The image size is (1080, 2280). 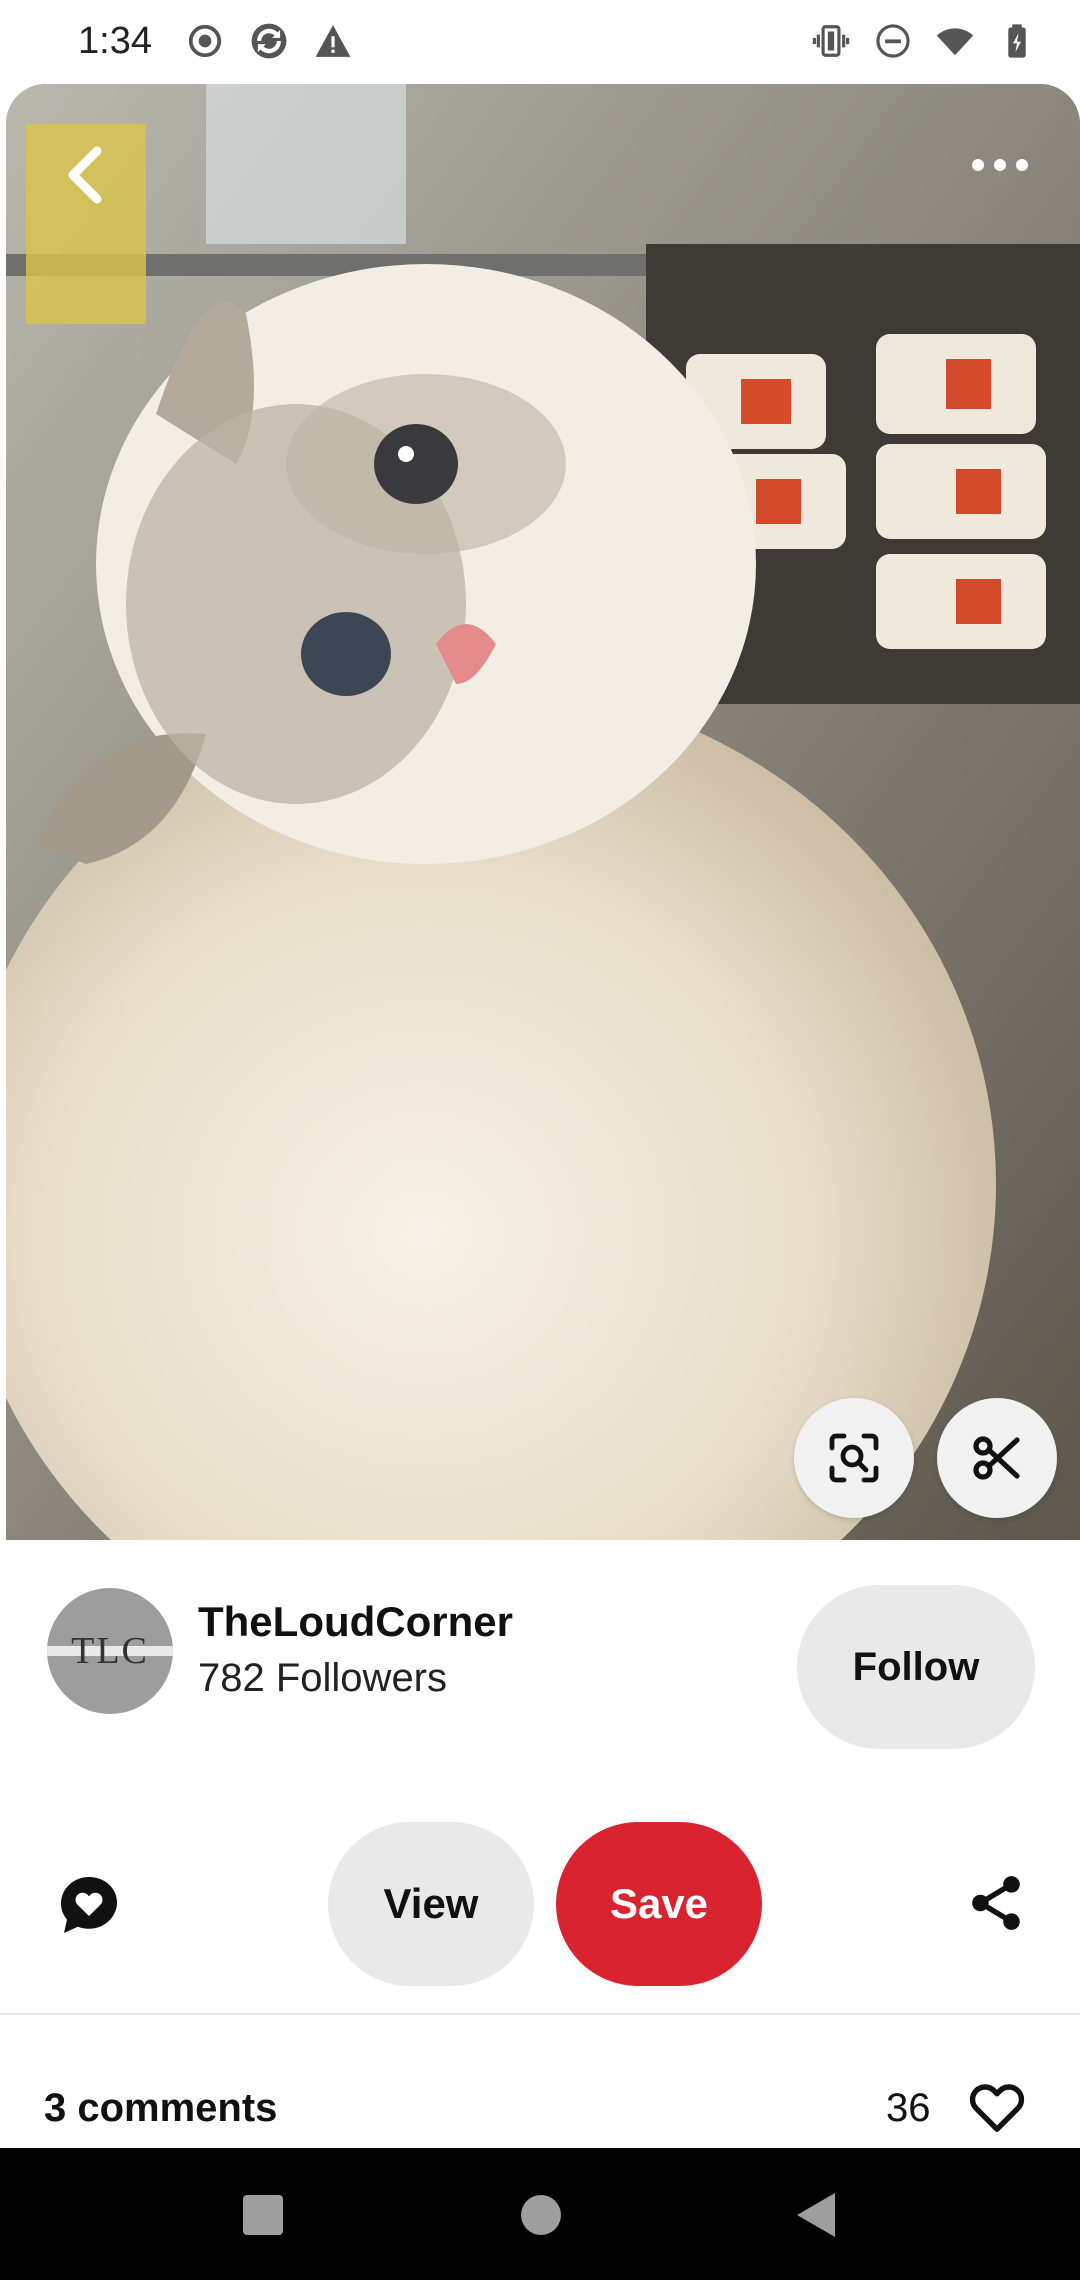 I want to click on cutout-button, so click(x=997, y=1458).